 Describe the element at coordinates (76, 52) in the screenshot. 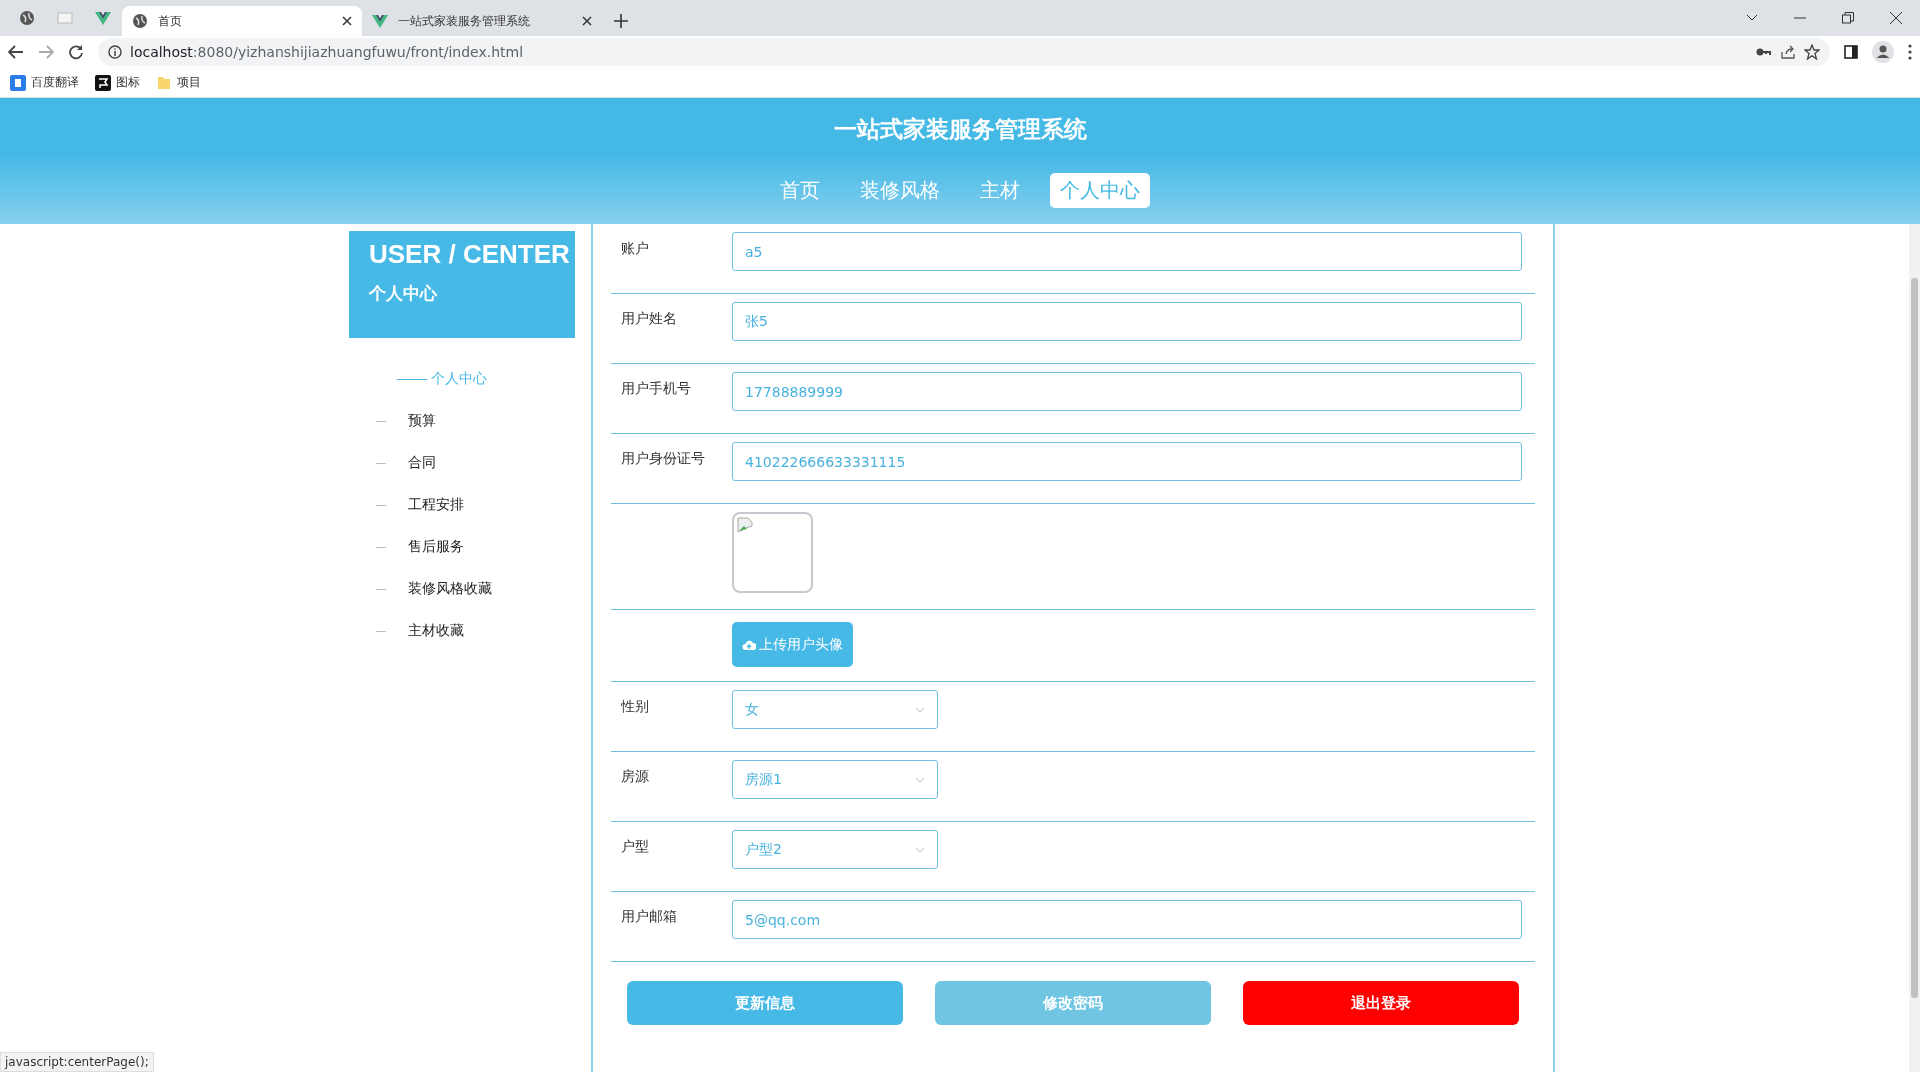

I see `reload-icon` at that location.